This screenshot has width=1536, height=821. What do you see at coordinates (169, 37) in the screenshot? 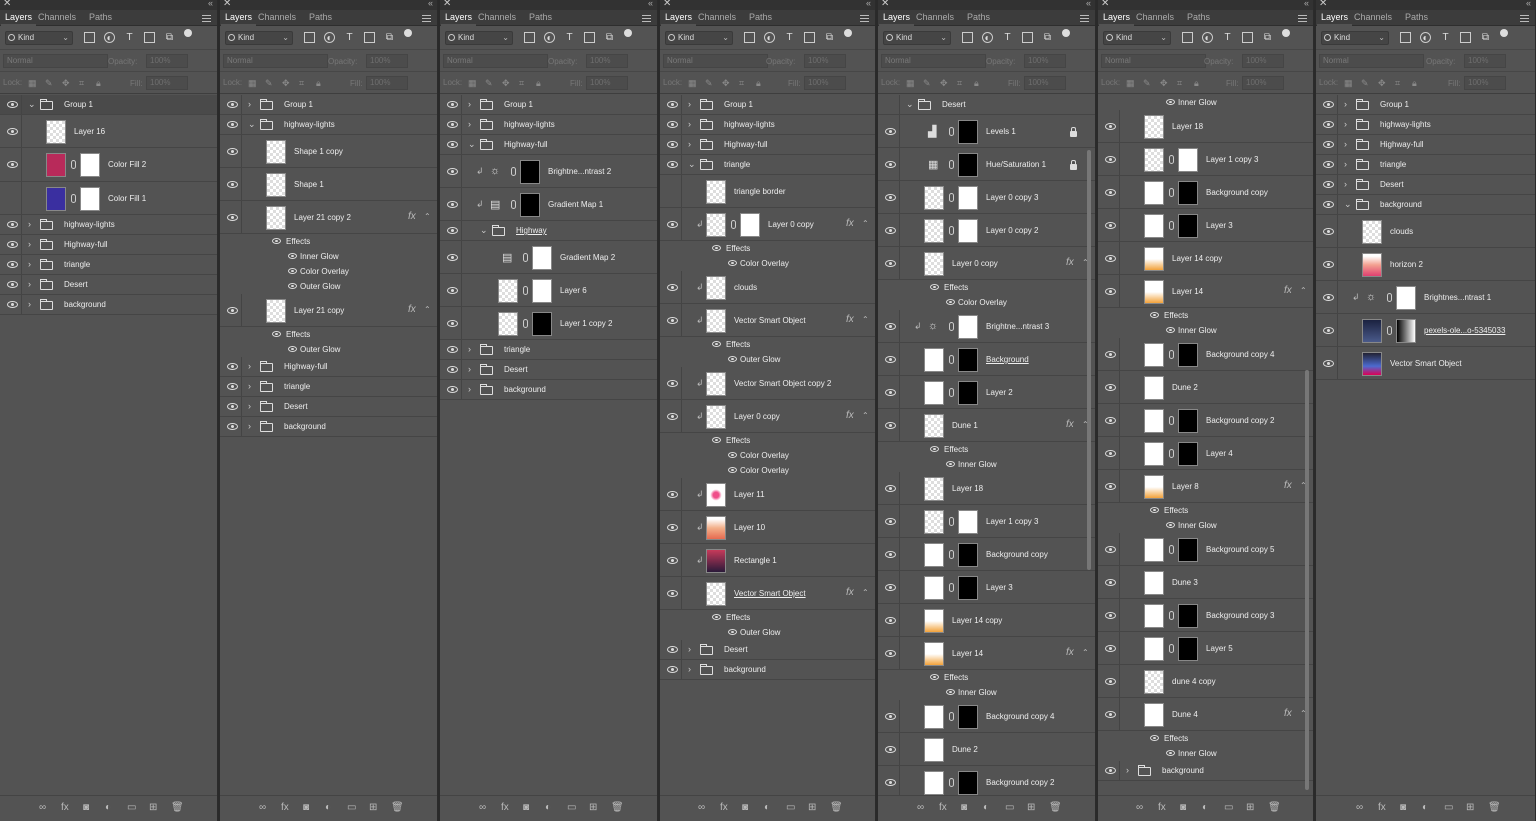
I see `smart-object-filter-icon: ⧉` at bounding box center [169, 37].